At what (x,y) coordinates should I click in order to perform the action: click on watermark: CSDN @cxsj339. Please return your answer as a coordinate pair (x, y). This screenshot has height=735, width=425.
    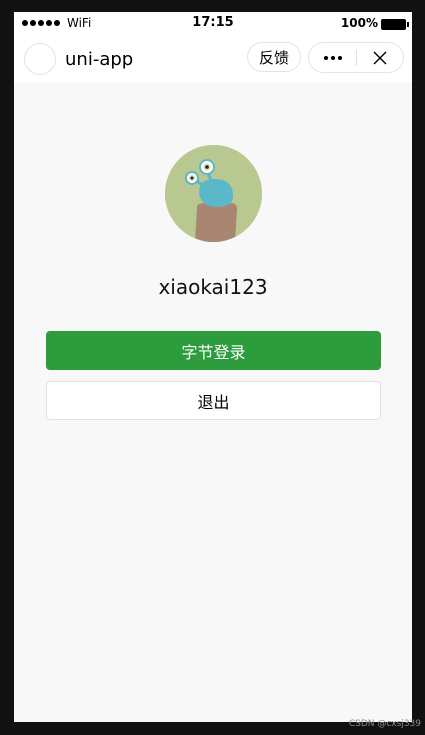
    Looking at the image, I should click on (384, 724).